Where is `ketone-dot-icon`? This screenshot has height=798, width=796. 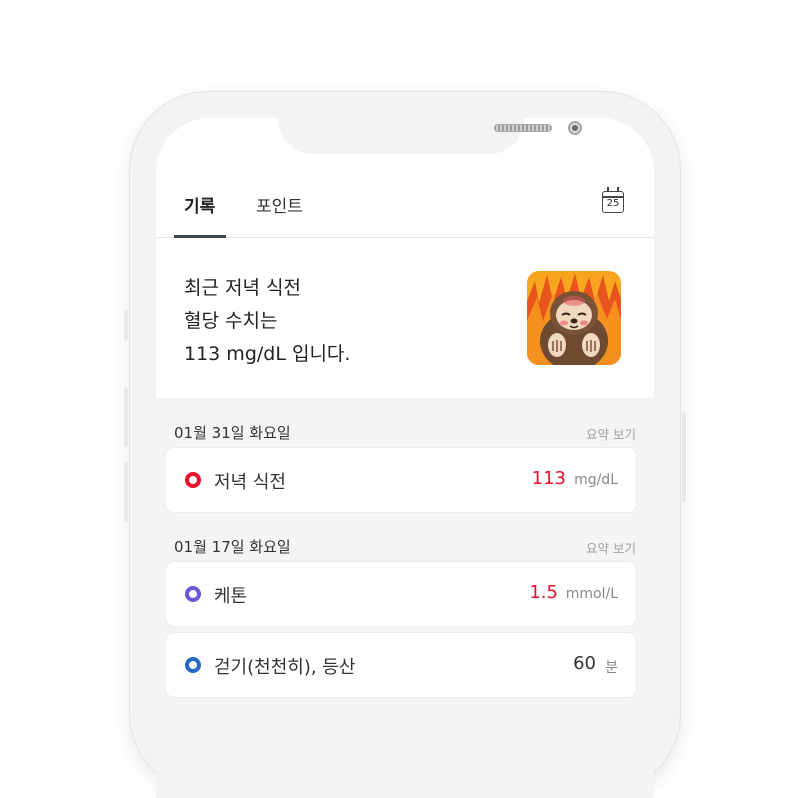 ketone-dot-icon is located at coordinates (193, 594).